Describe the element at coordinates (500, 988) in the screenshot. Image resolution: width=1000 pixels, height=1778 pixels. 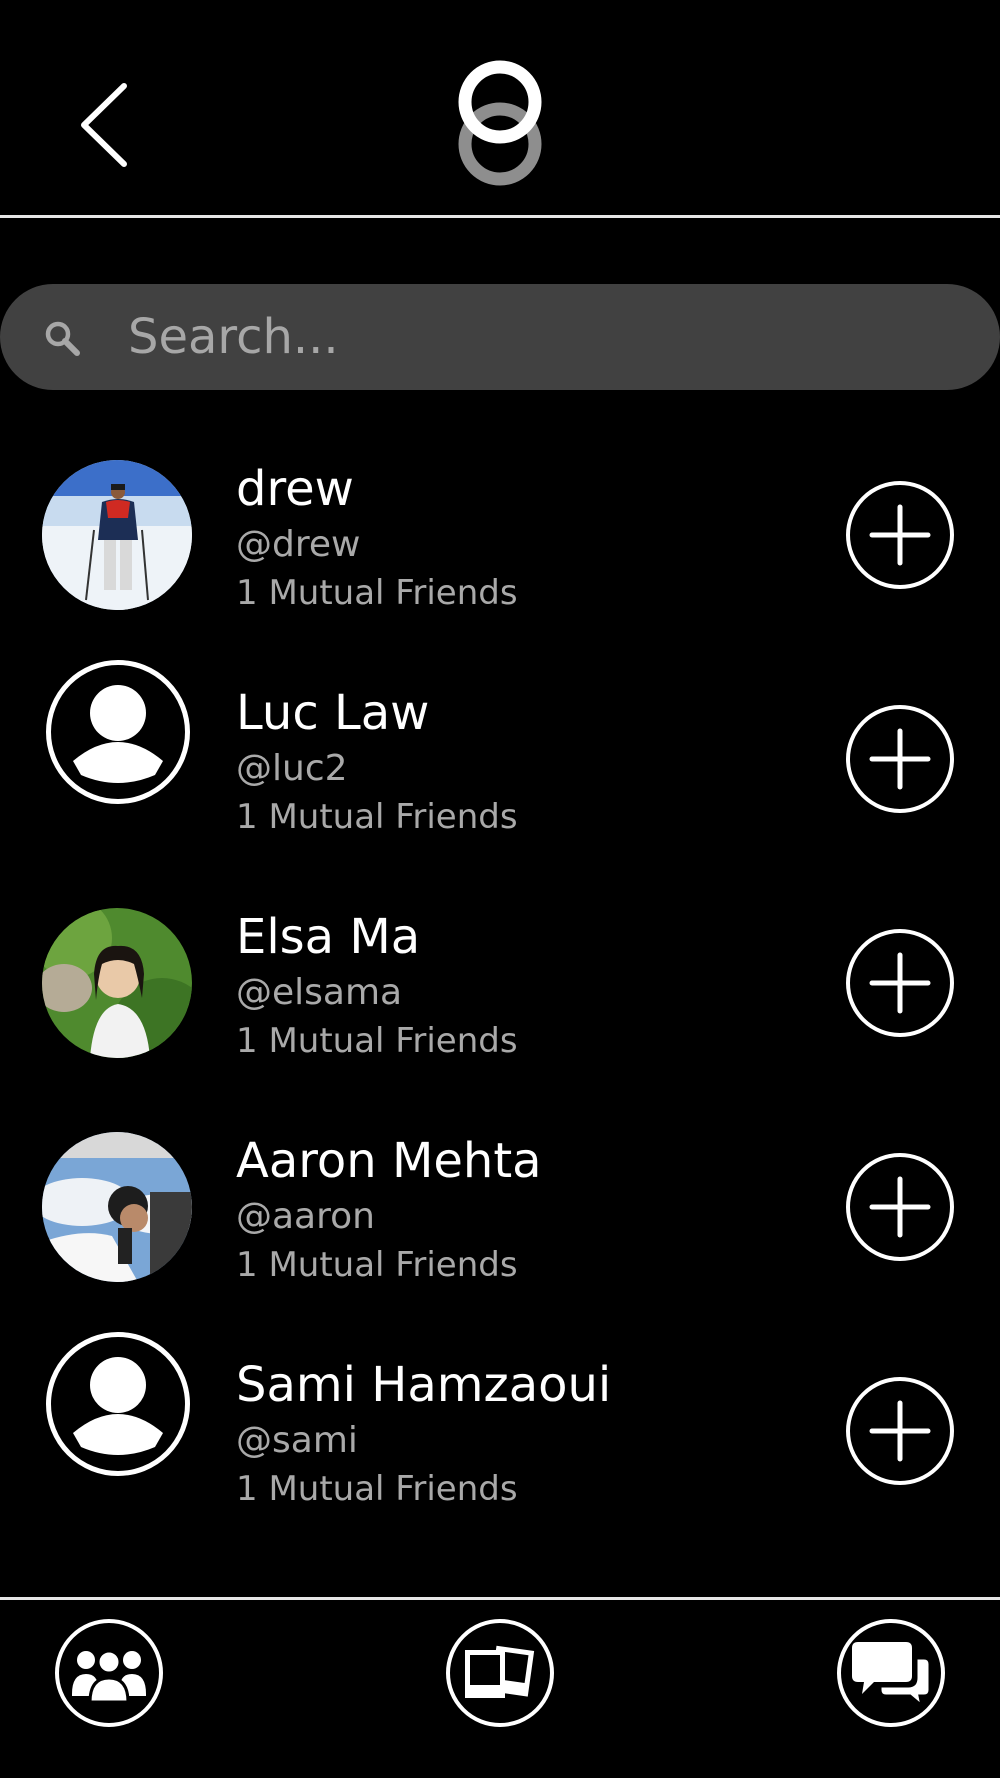
I see `list-item: Elsa Ma @elsama 1 Mutual Friends` at that location.